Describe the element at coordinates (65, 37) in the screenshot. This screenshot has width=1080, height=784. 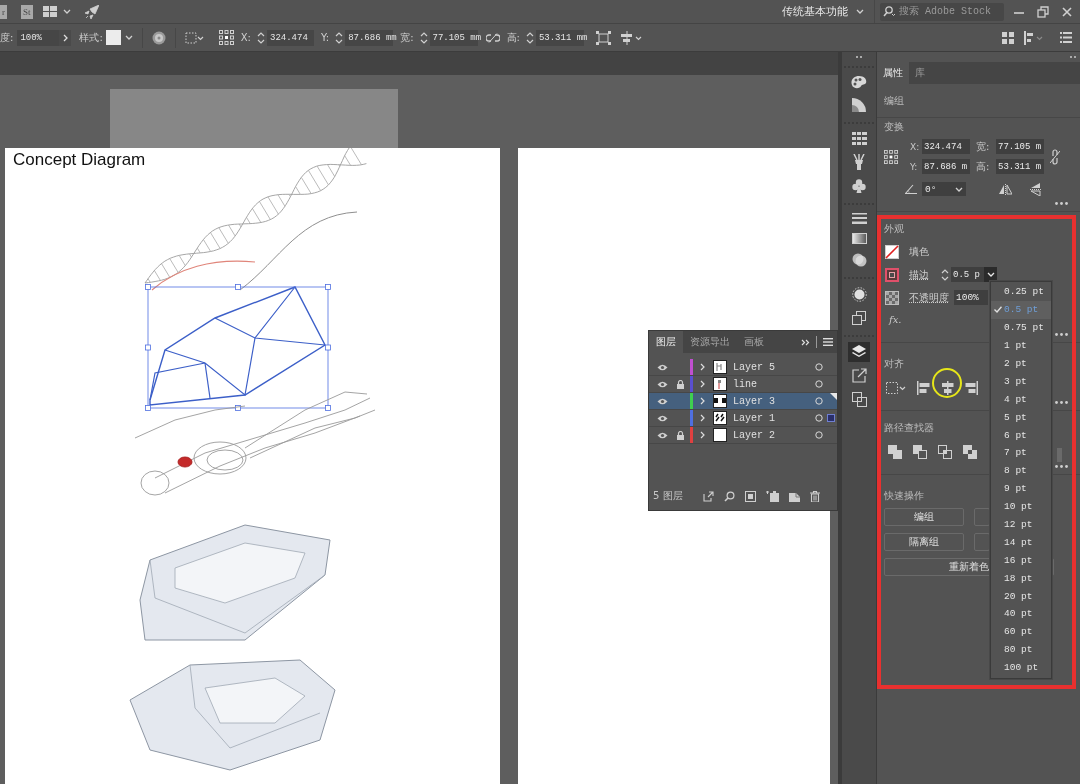
I see `opacity-expand-button` at that location.